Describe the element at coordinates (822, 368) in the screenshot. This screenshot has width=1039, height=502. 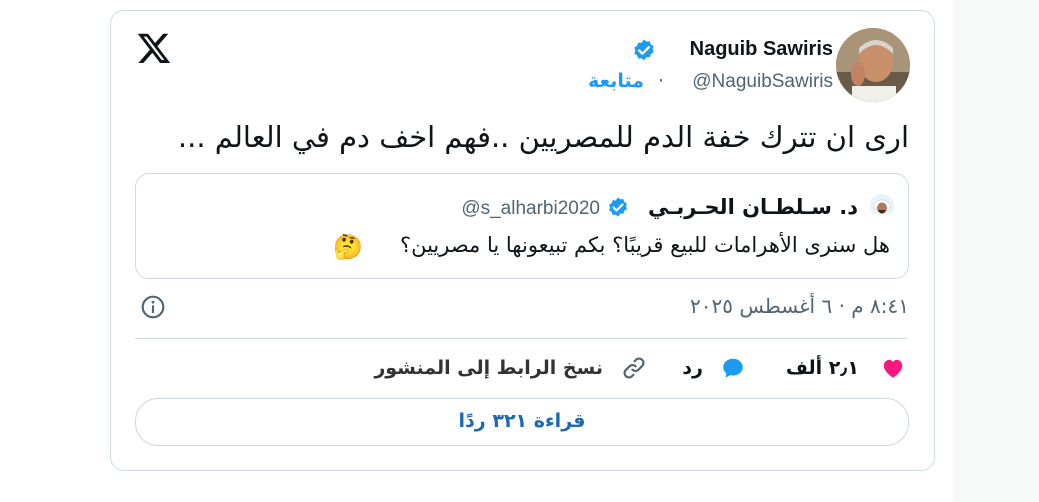
I see `like-count: ٢٫١ ألف` at that location.